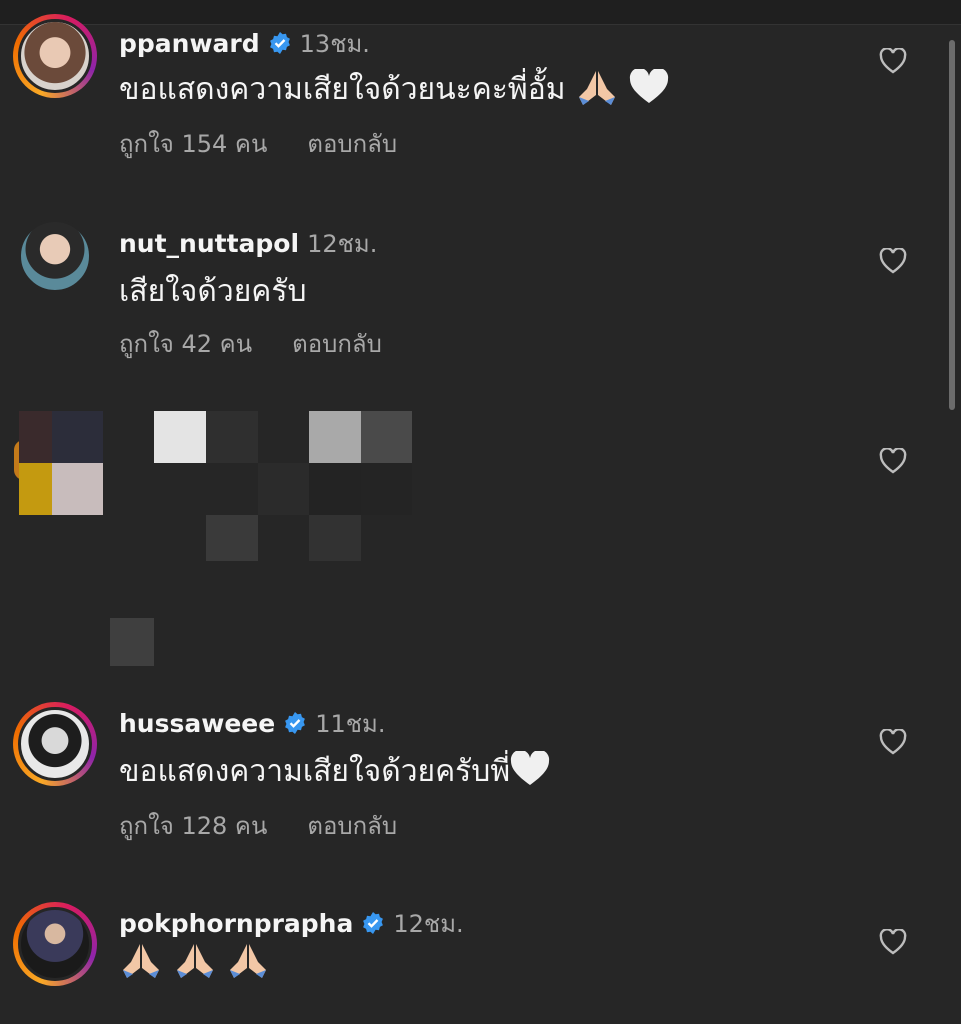 The height and width of the screenshot is (1024, 961). What do you see at coordinates (193, 144) in the screenshot?
I see `like-count: ถูกใจ 154 คน` at bounding box center [193, 144].